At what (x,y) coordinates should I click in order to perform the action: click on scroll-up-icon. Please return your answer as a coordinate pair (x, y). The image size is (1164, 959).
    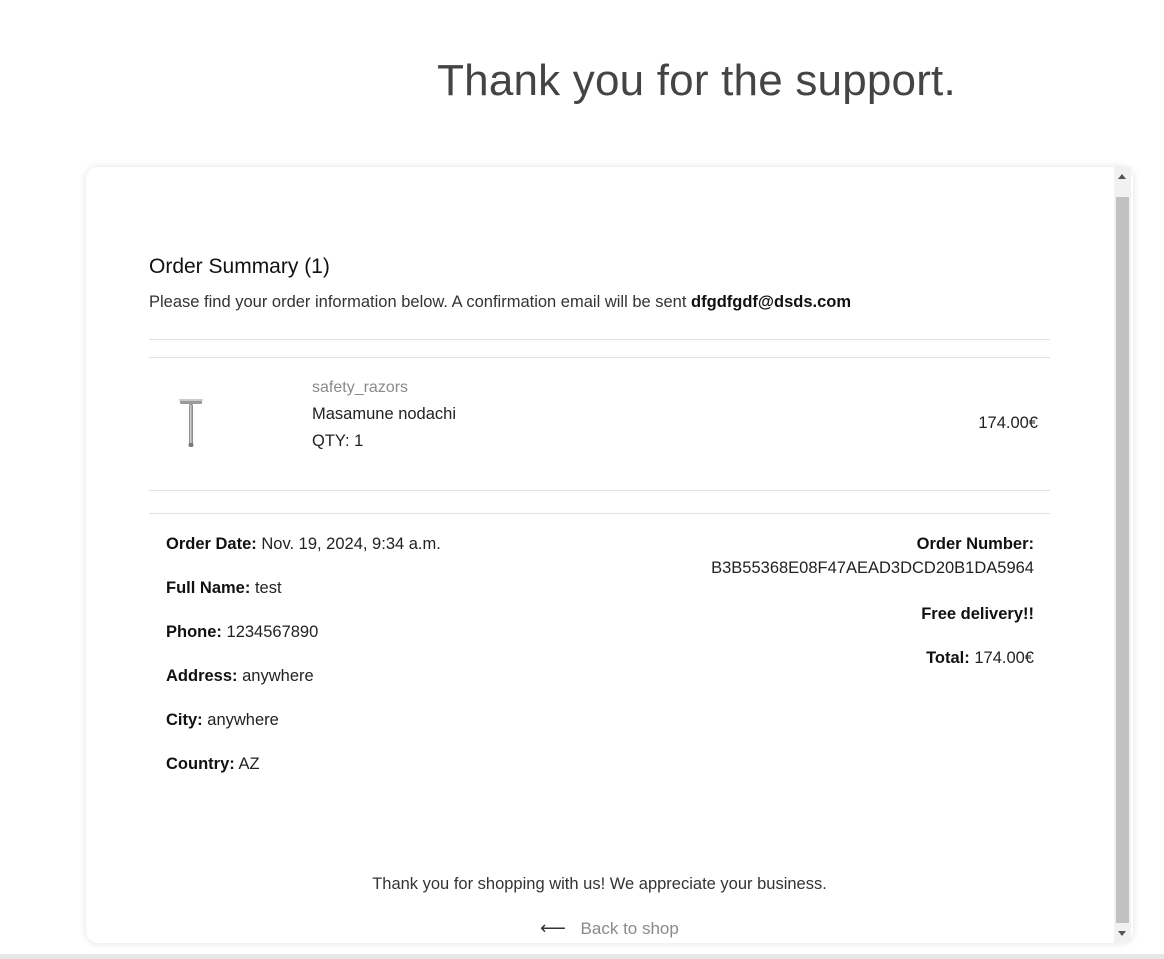
    Looking at the image, I should click on (1122, 176).